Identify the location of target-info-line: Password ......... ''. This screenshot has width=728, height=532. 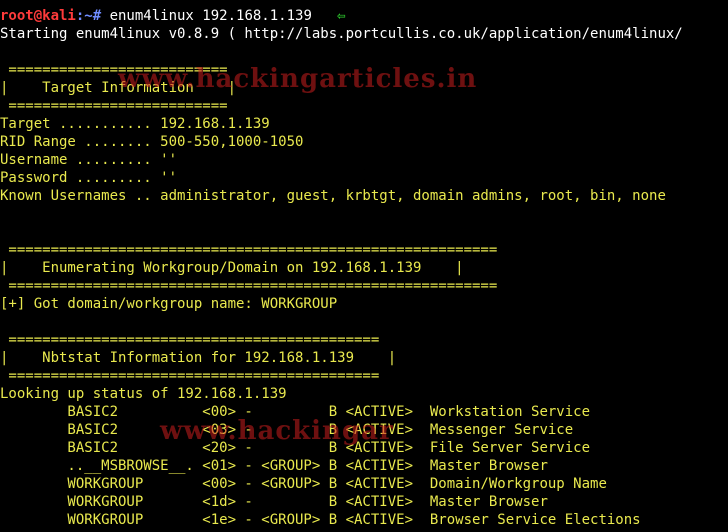
(89, 178).